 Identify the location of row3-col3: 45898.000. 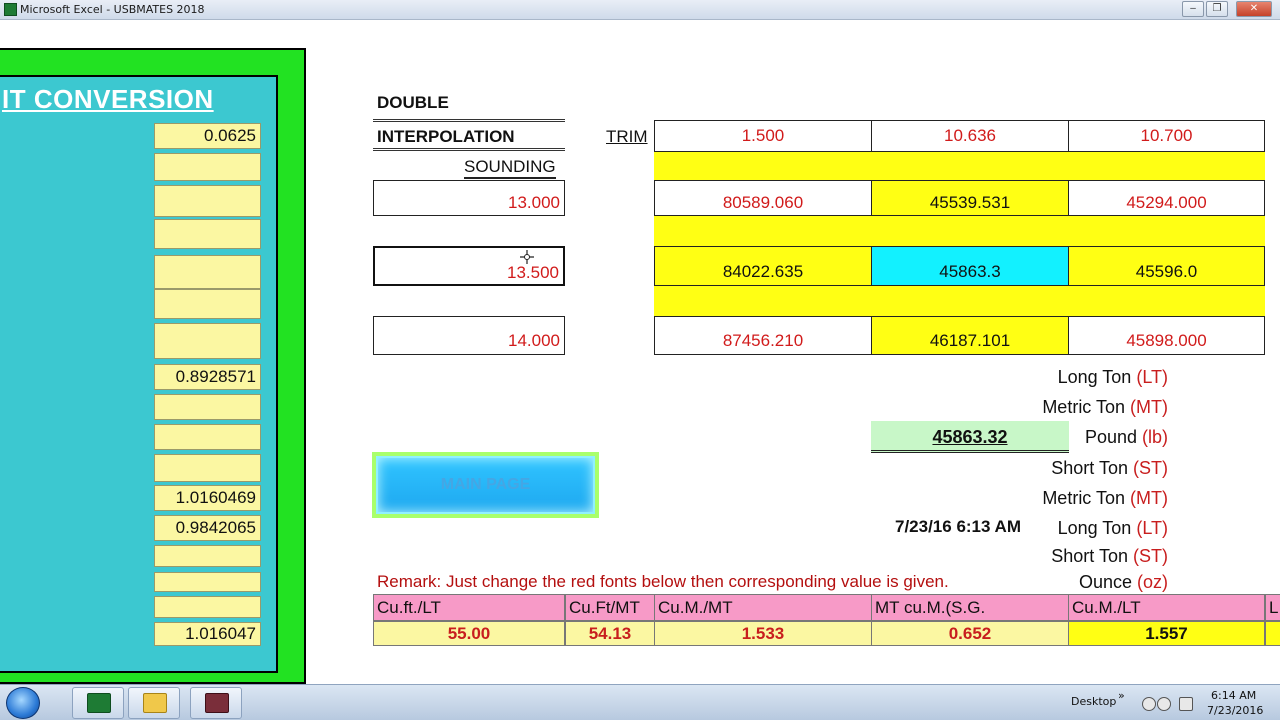
(1166, 335).